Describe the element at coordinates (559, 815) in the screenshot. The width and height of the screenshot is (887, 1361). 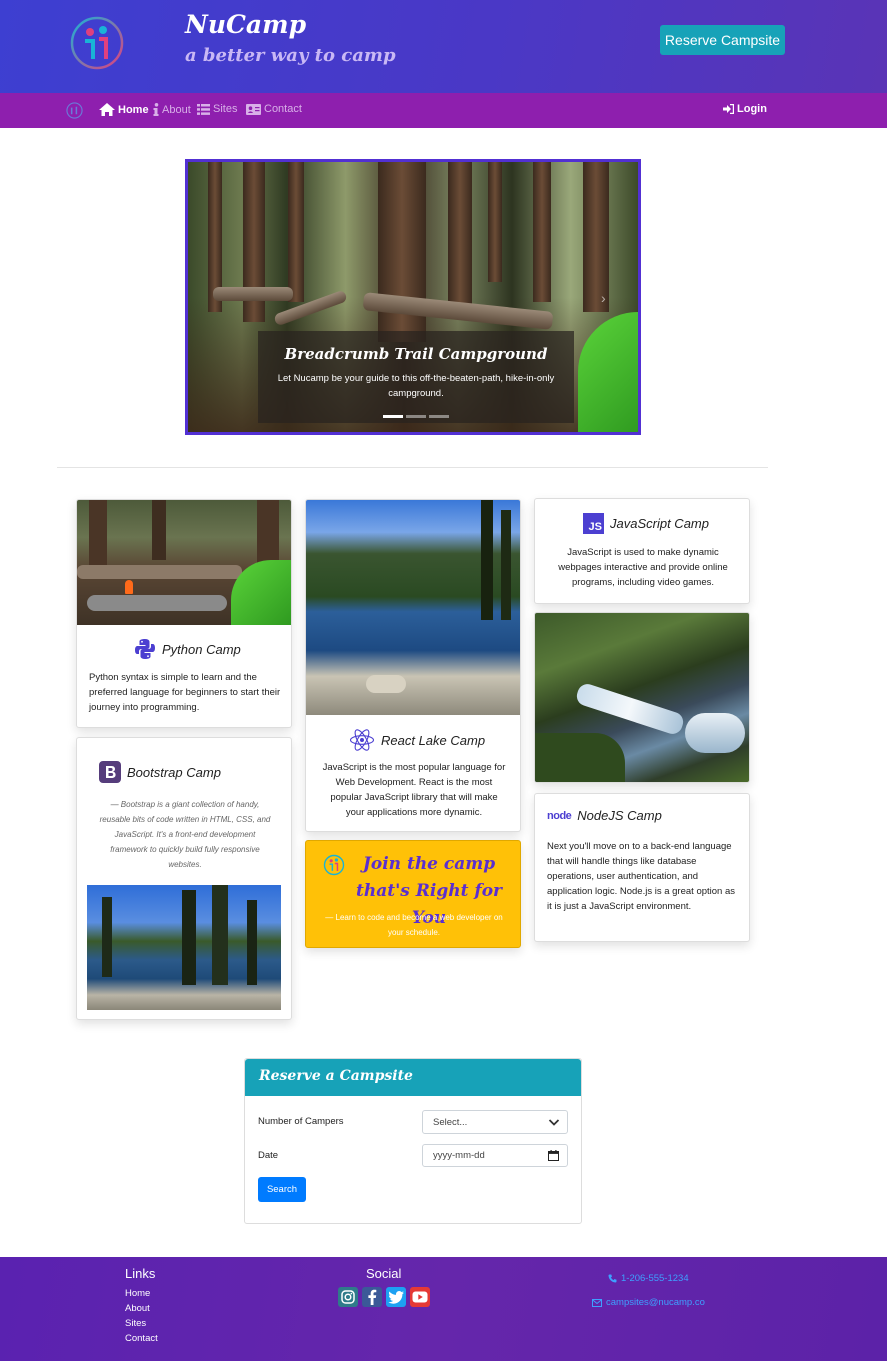
I see `nodejs-icon: node` at that location.